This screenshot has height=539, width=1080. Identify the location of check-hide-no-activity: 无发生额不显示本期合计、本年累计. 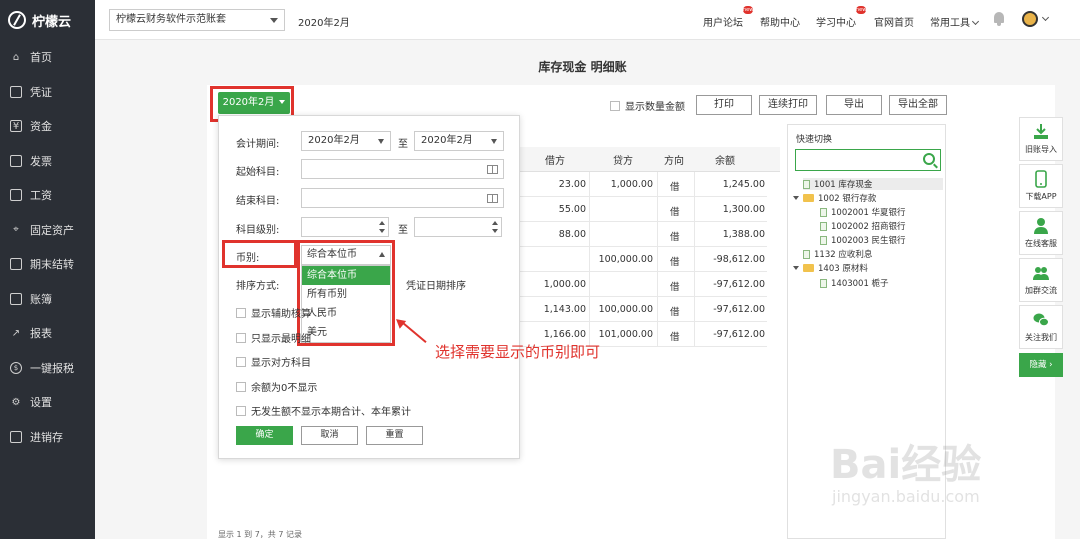
(323, 410).